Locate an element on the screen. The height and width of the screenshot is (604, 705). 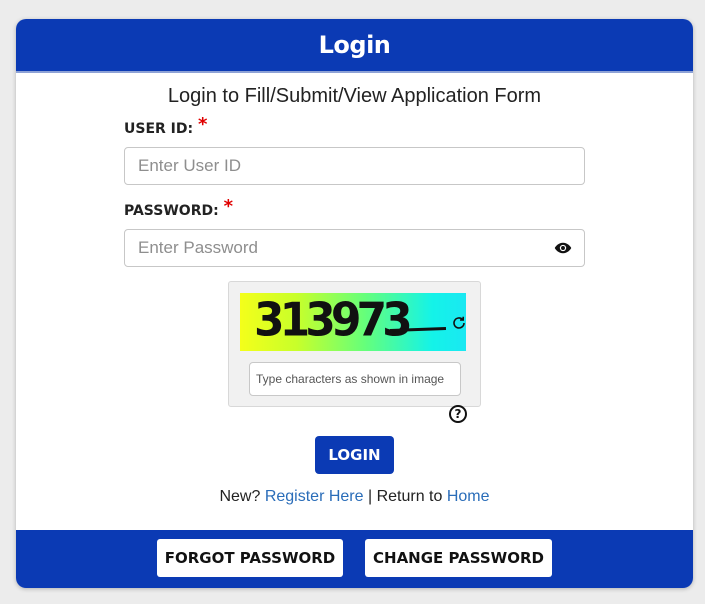
password-label: PASSWORD: * is located at coordinates (354, 208).